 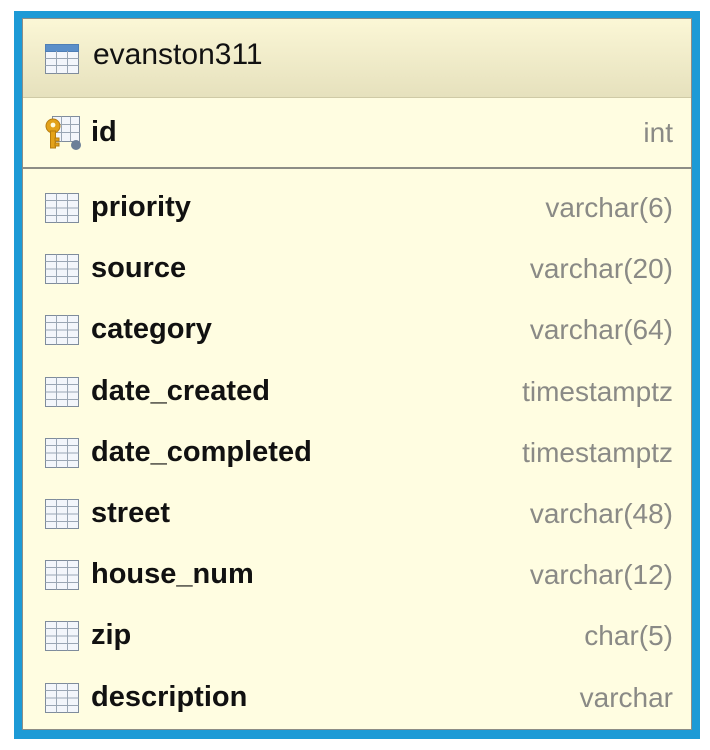 What do you see at coordinates (601, 575) in the screenshot?
I see `column-type: varchar(12)` at bounding box center [601, 575].